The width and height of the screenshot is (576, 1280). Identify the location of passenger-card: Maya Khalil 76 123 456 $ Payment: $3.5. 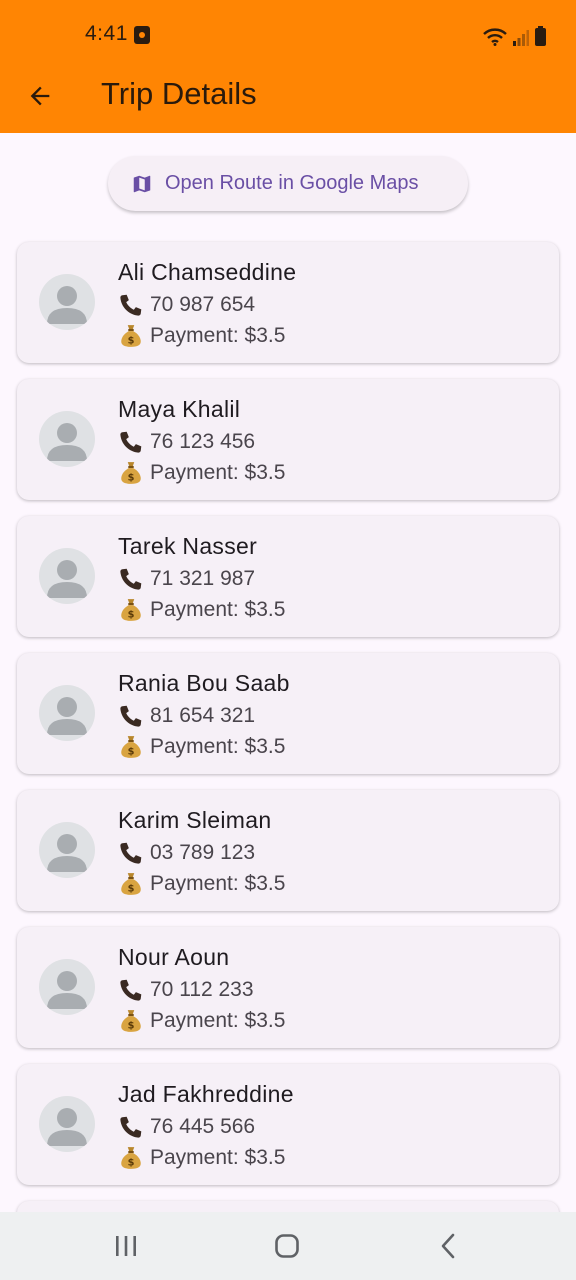
(288, 439).